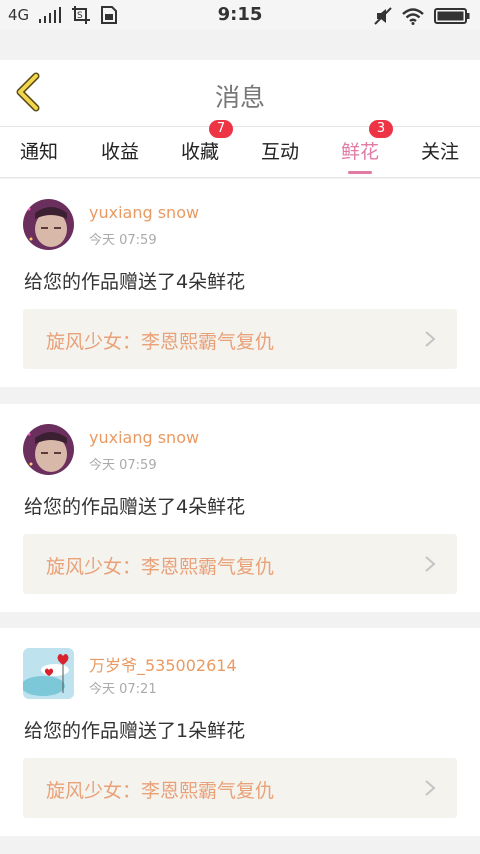 Image resolution: width=480 pixels, height=854 pixels. I want to click on tab-flowers: 鲜花 3, so click(367, 147).